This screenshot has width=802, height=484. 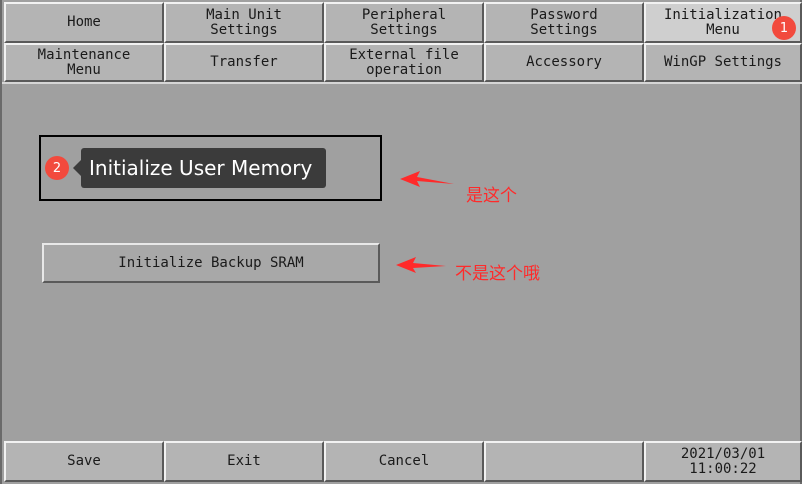 I want to click on tooltip-label: Initialize User Memory, so click(x=201, y=168).